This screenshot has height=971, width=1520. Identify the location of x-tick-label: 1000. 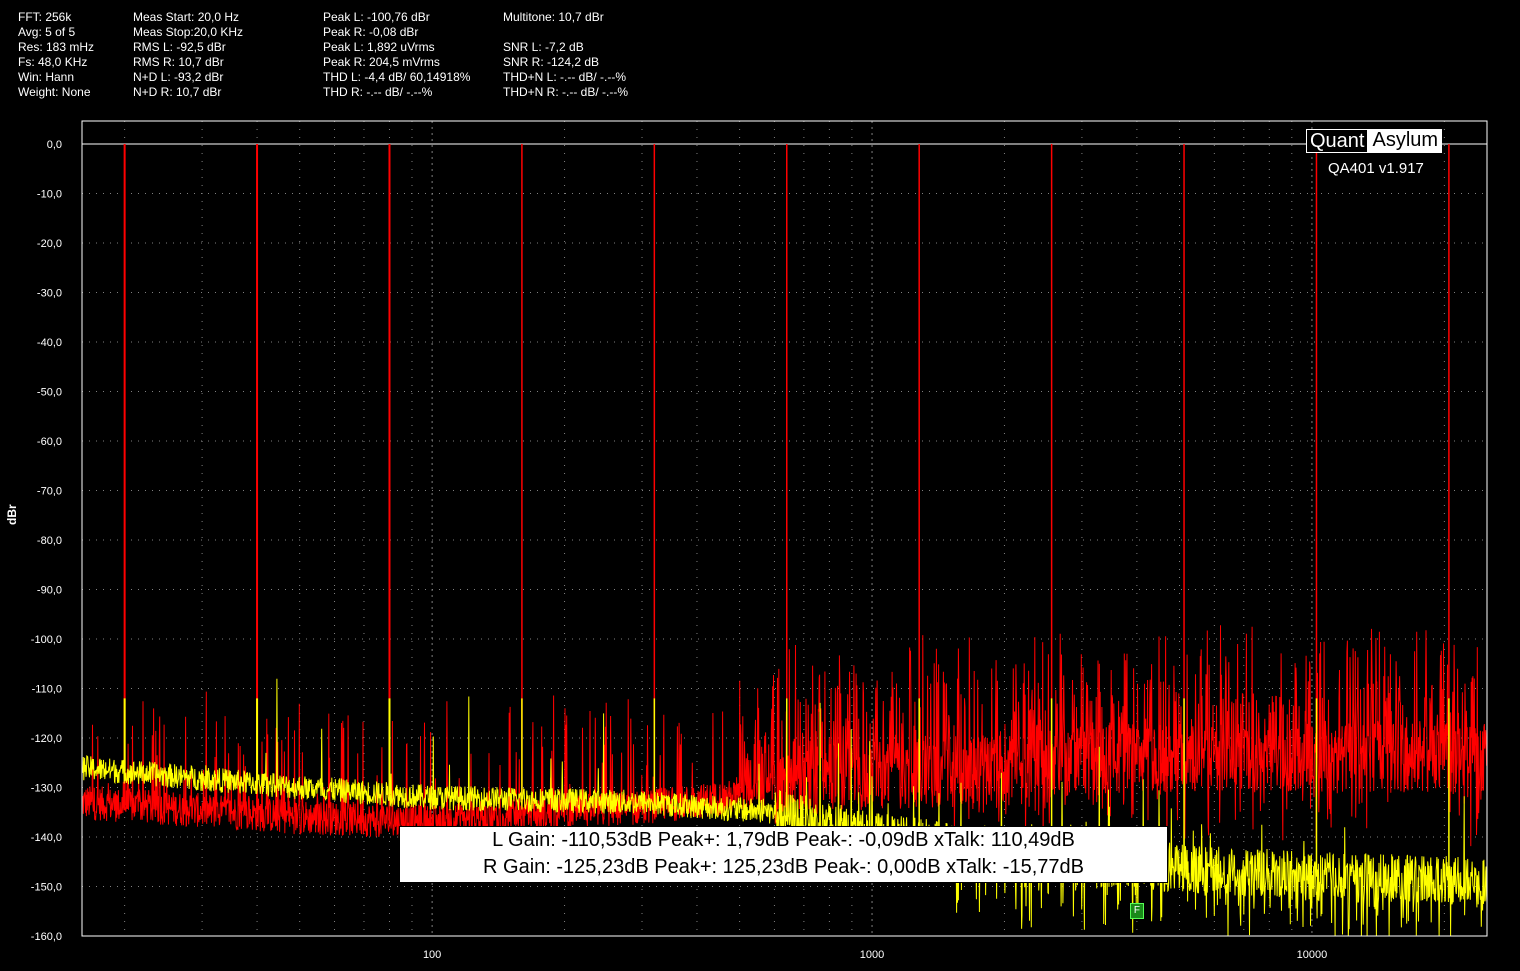
(872, 955).